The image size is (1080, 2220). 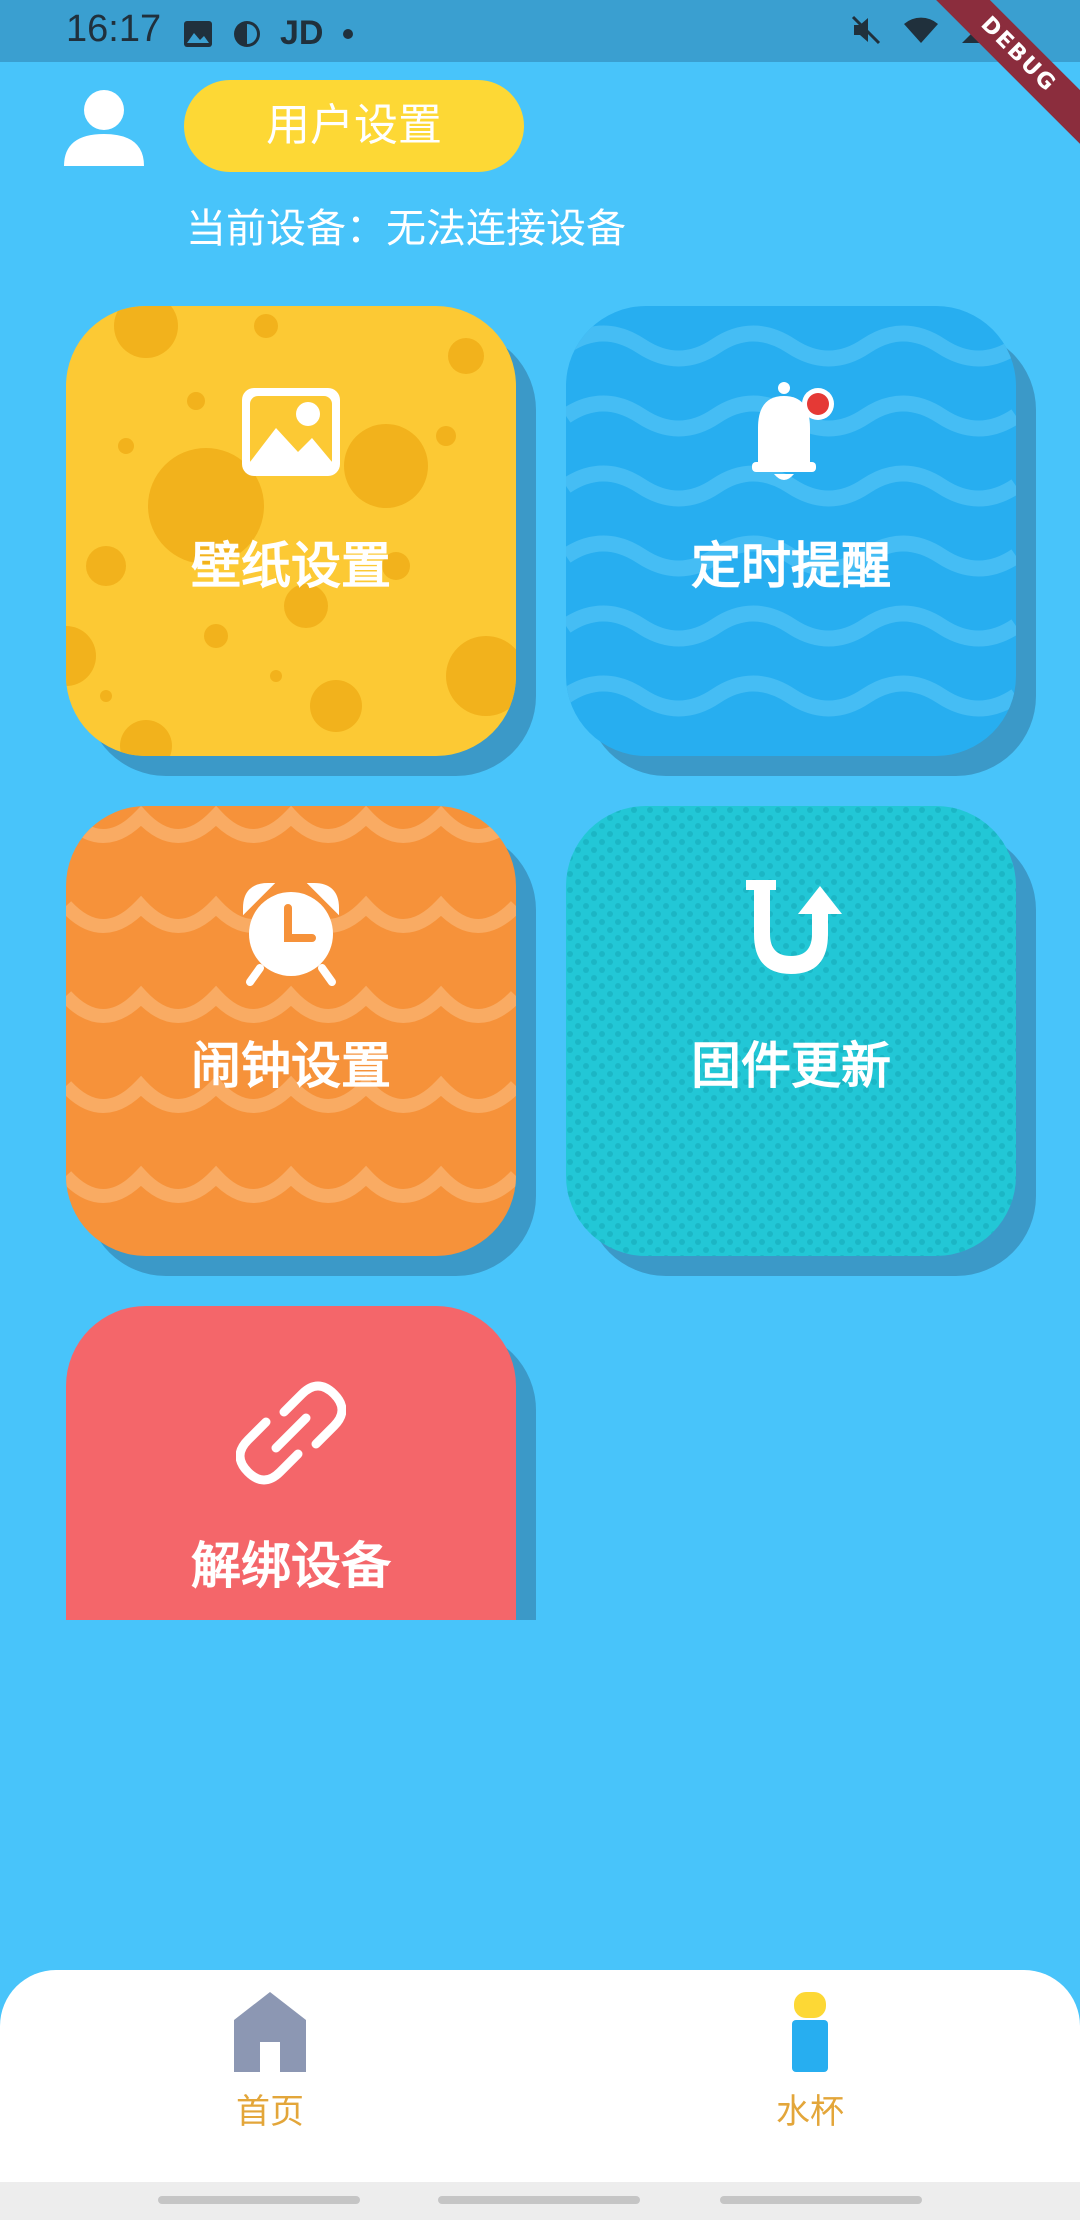 I want to click on device-status: 当前设备：无法连接设备, so click(x=406, y=229).